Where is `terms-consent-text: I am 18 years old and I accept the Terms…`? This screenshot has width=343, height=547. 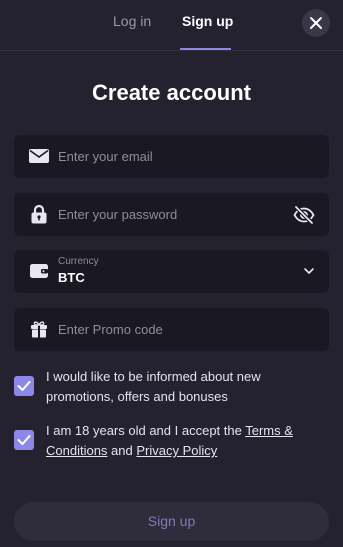
terms-consent-text: I am 18 years old and I accept the Terms… is located at coordinates (188, 441).